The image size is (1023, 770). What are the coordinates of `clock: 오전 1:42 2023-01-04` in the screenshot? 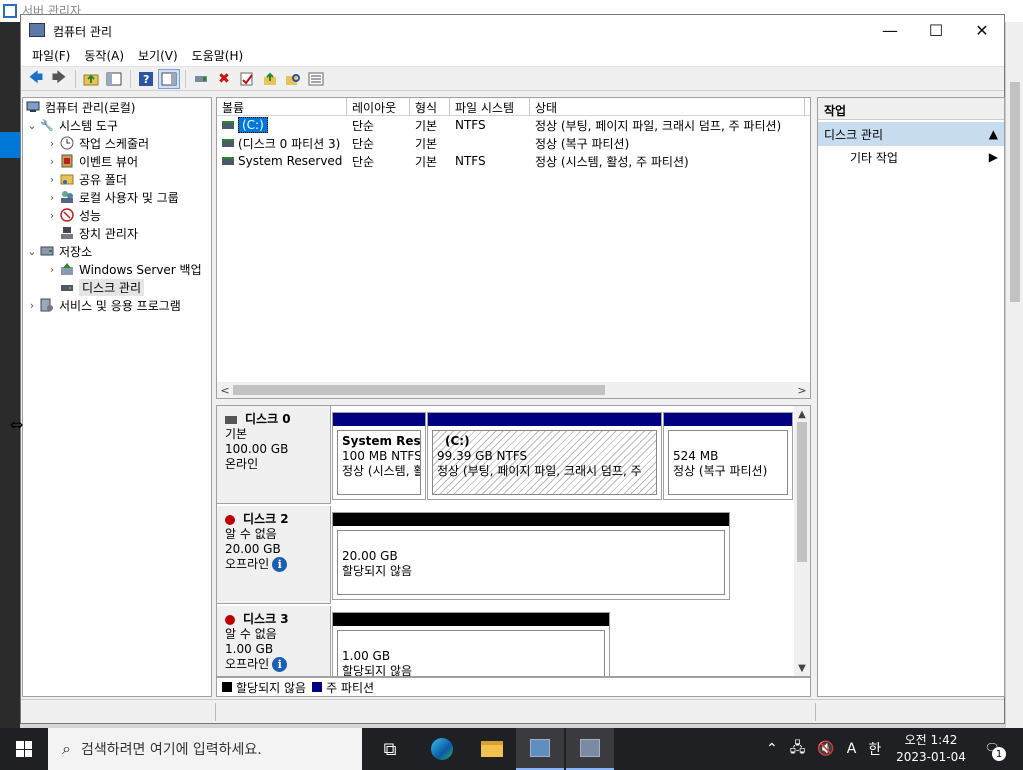 It's located at (931, 749).